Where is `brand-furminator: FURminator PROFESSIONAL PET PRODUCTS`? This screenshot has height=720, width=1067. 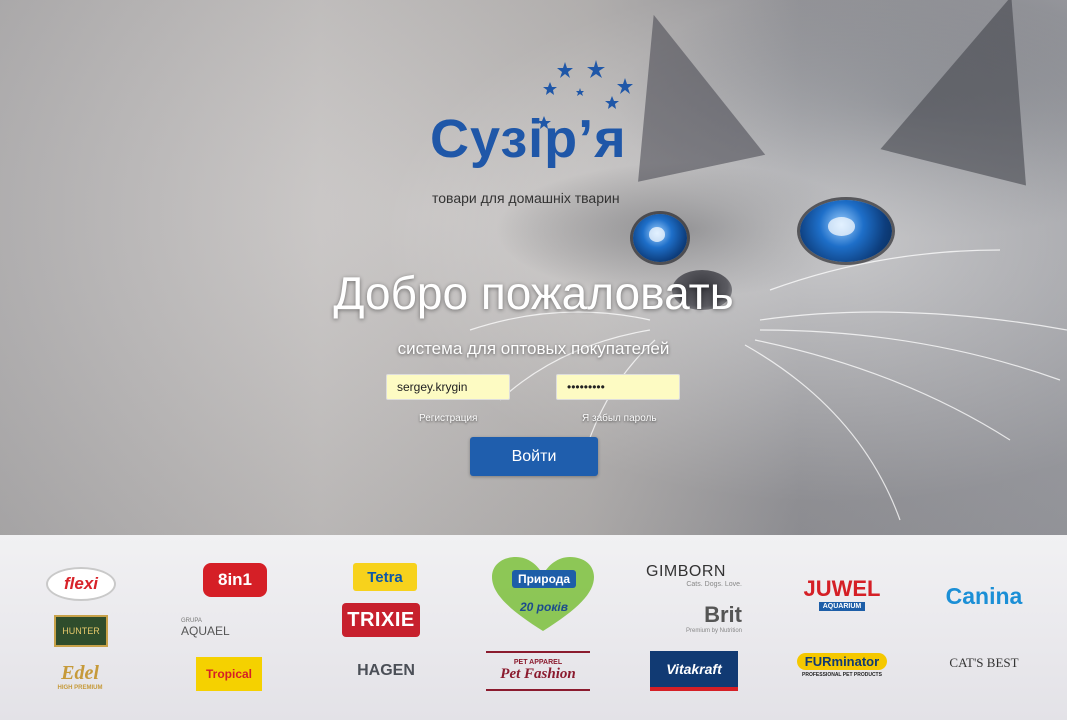
brand-furminator: FURminator PROFESSIONAL PET PRODUCTS is located at coordinates (842, 665).